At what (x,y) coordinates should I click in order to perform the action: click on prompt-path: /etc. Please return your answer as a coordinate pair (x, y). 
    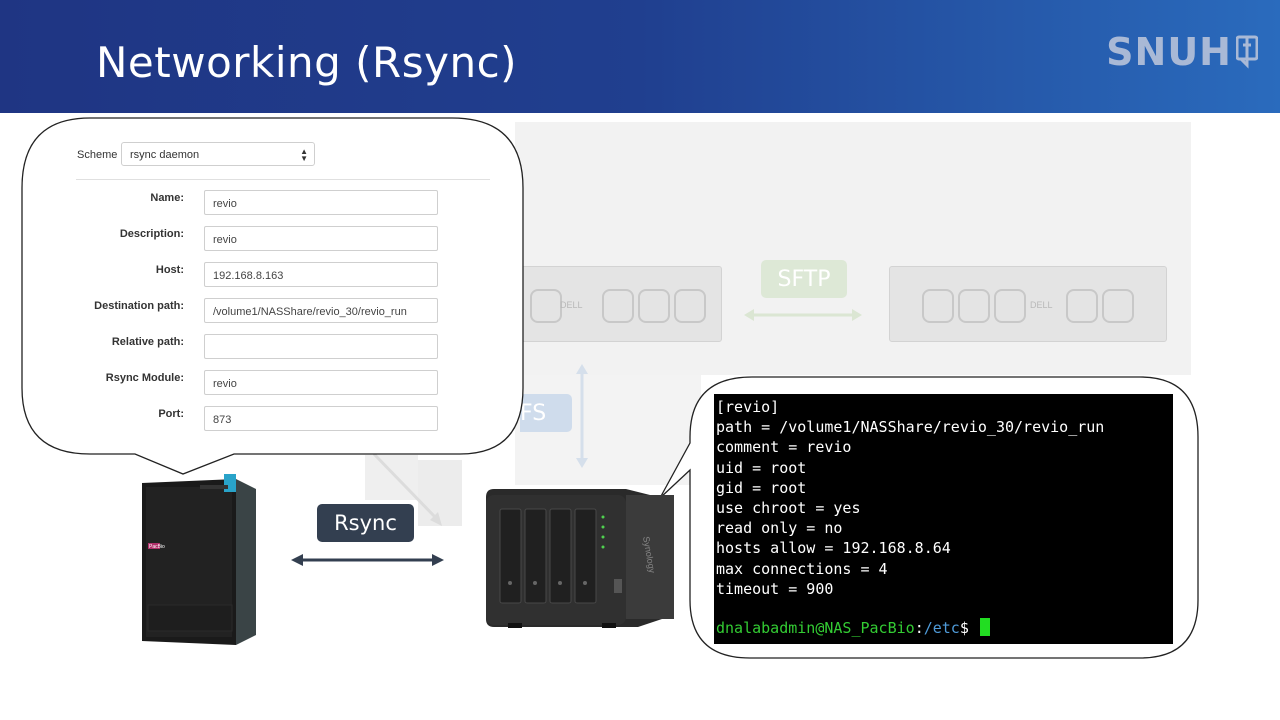
    Looking at the image, I should click on (941, 628).